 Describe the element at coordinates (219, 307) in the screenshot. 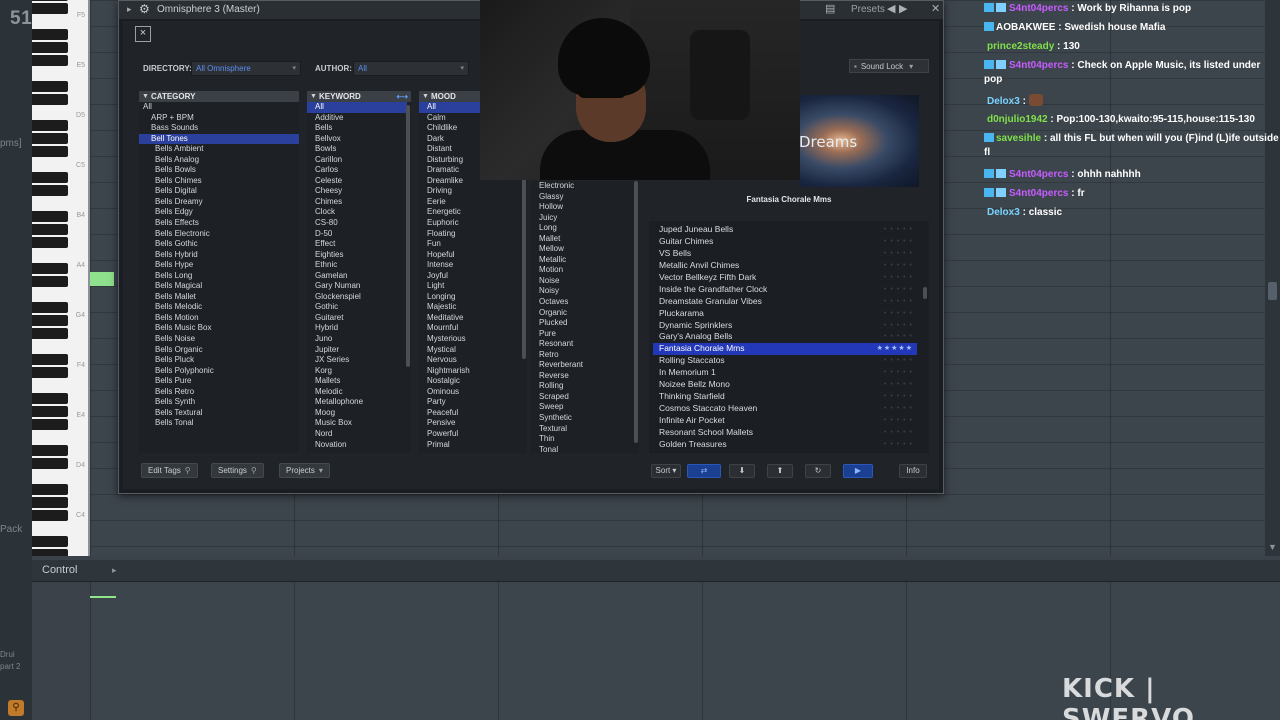

I see `list-item: Bells Melodic` at that location.